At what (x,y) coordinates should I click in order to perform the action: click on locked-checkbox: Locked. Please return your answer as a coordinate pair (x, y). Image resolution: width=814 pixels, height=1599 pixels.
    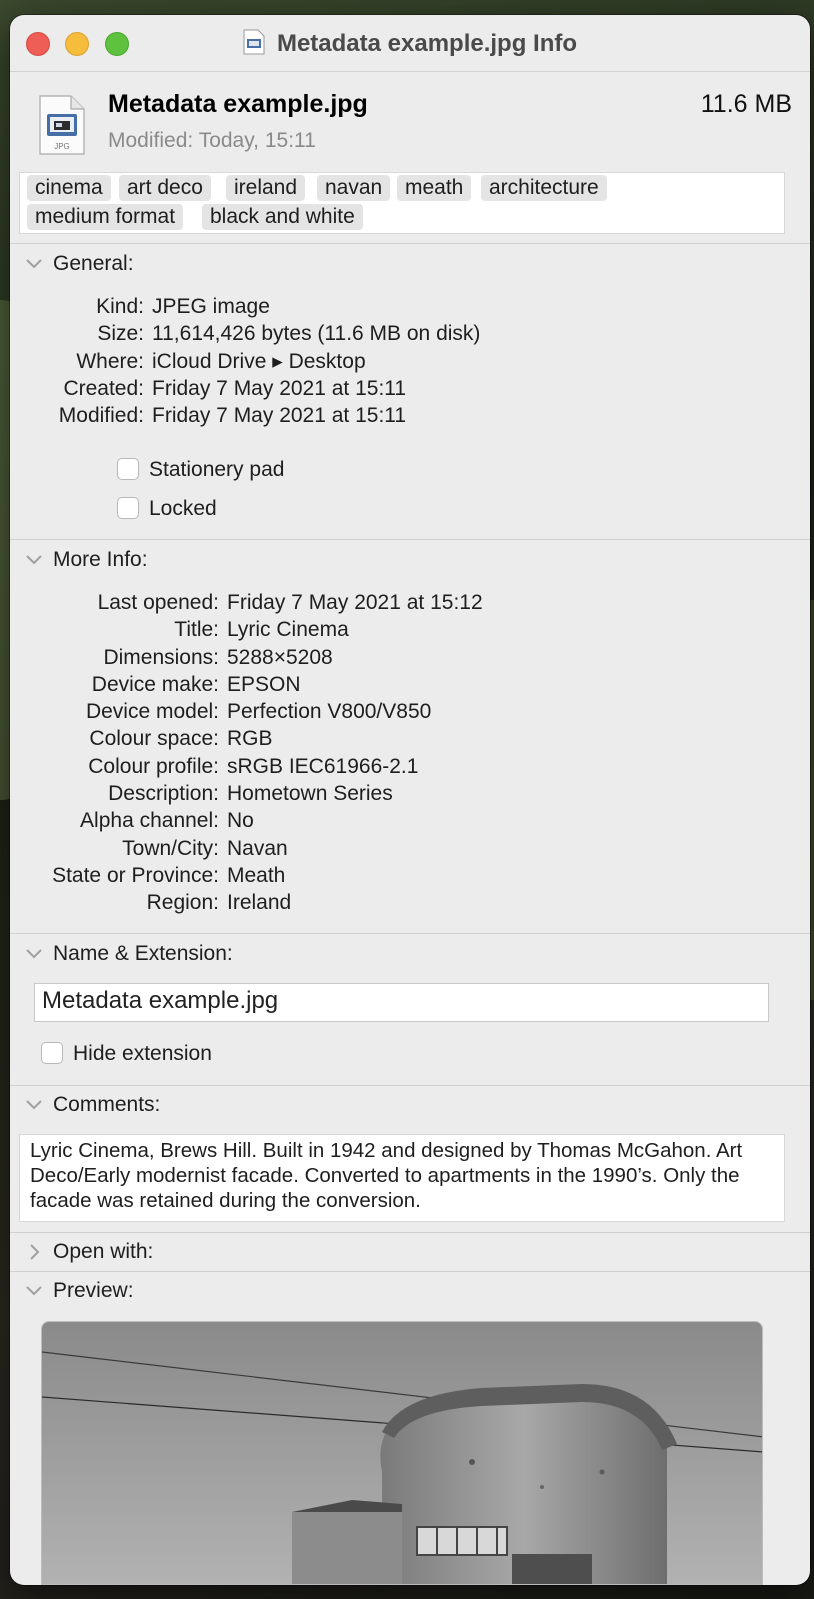
    Looking at the image, I should click on (167, 509).